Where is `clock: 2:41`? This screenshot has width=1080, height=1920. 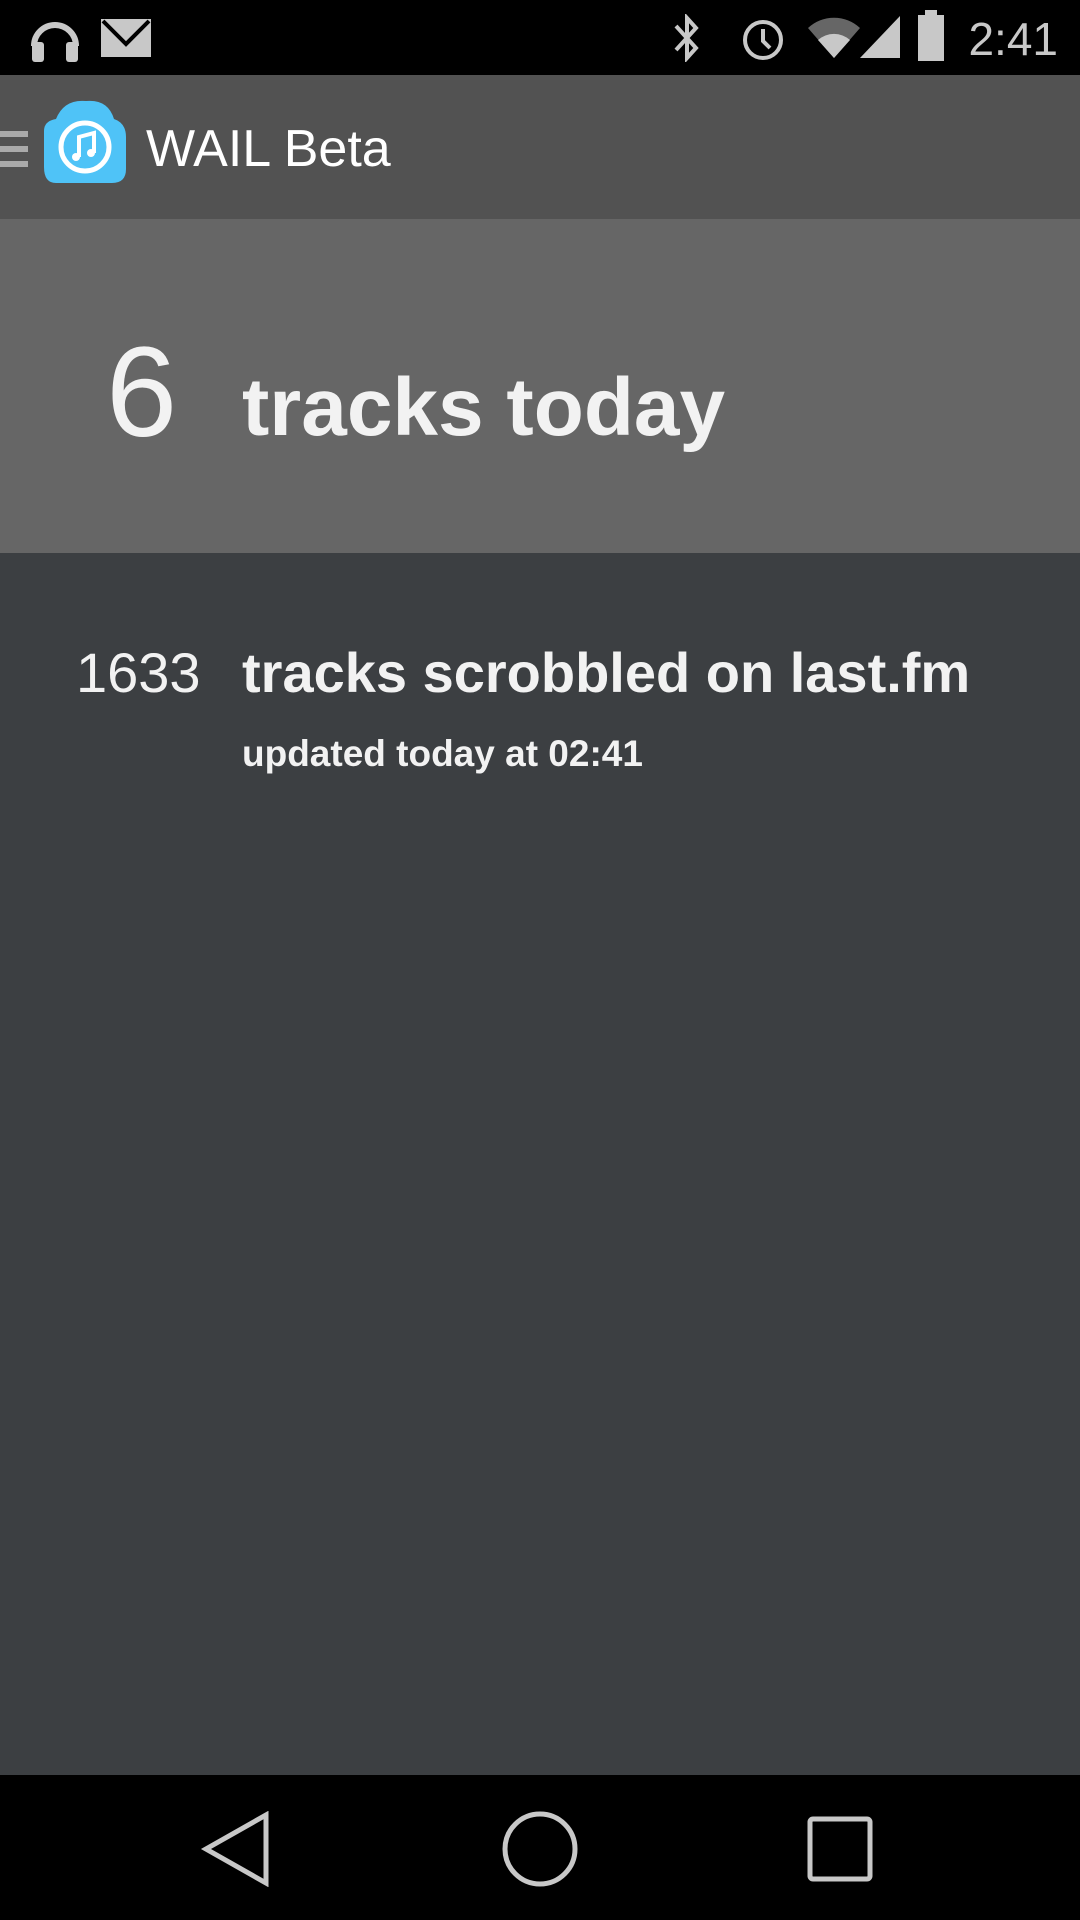 clock: 2:41 is located at coordinates (1013, 39).